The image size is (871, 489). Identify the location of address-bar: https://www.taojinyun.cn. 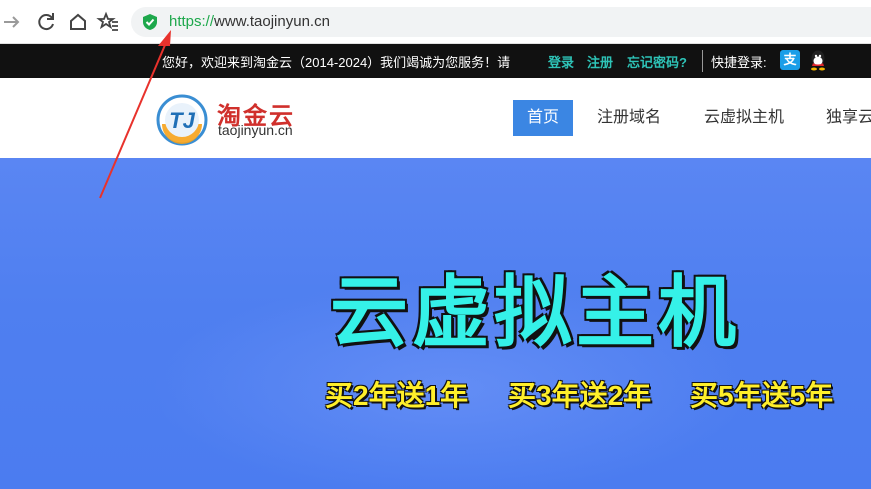
(501, 22).